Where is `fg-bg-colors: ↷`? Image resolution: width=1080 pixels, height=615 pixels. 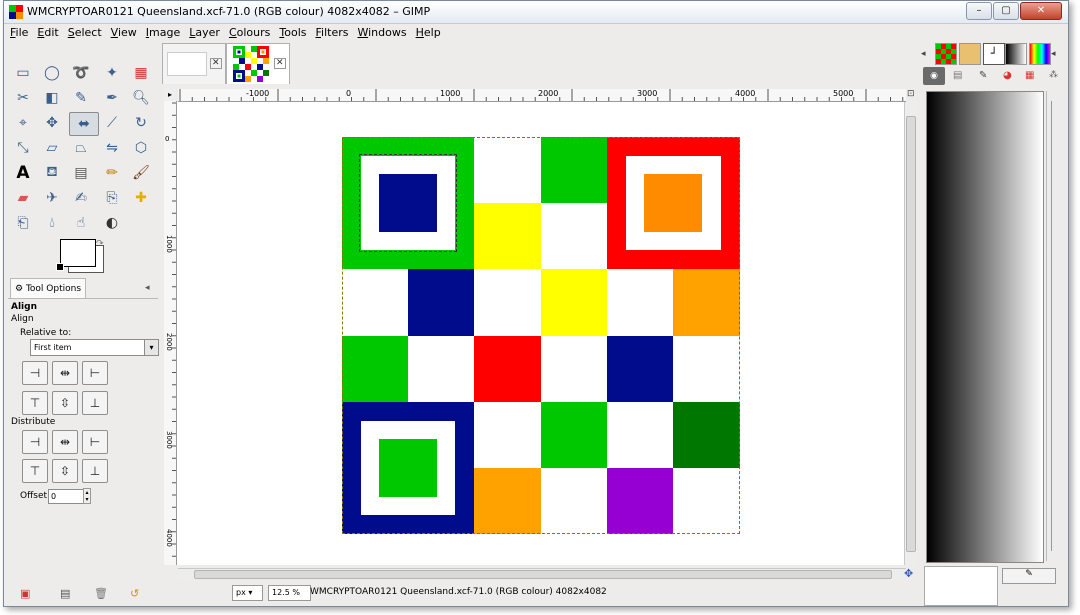
fg-bg-colors: ↷ is located at coordinates (84, 257).